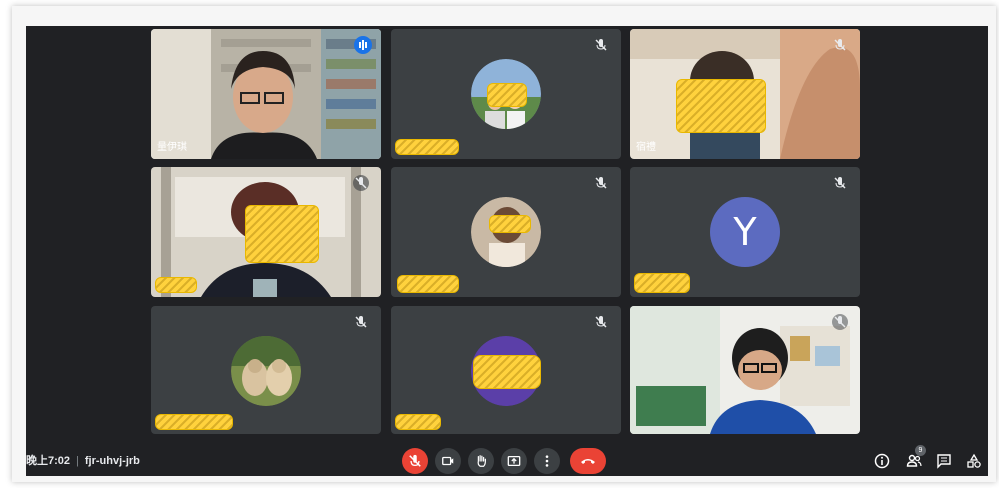 The image size is (999, 488). I want to click on camera-icon, so click(448, 461).